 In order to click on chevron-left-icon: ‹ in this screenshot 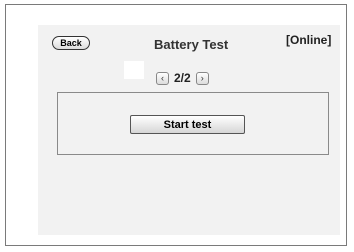, I will do `click(162, 78)`.